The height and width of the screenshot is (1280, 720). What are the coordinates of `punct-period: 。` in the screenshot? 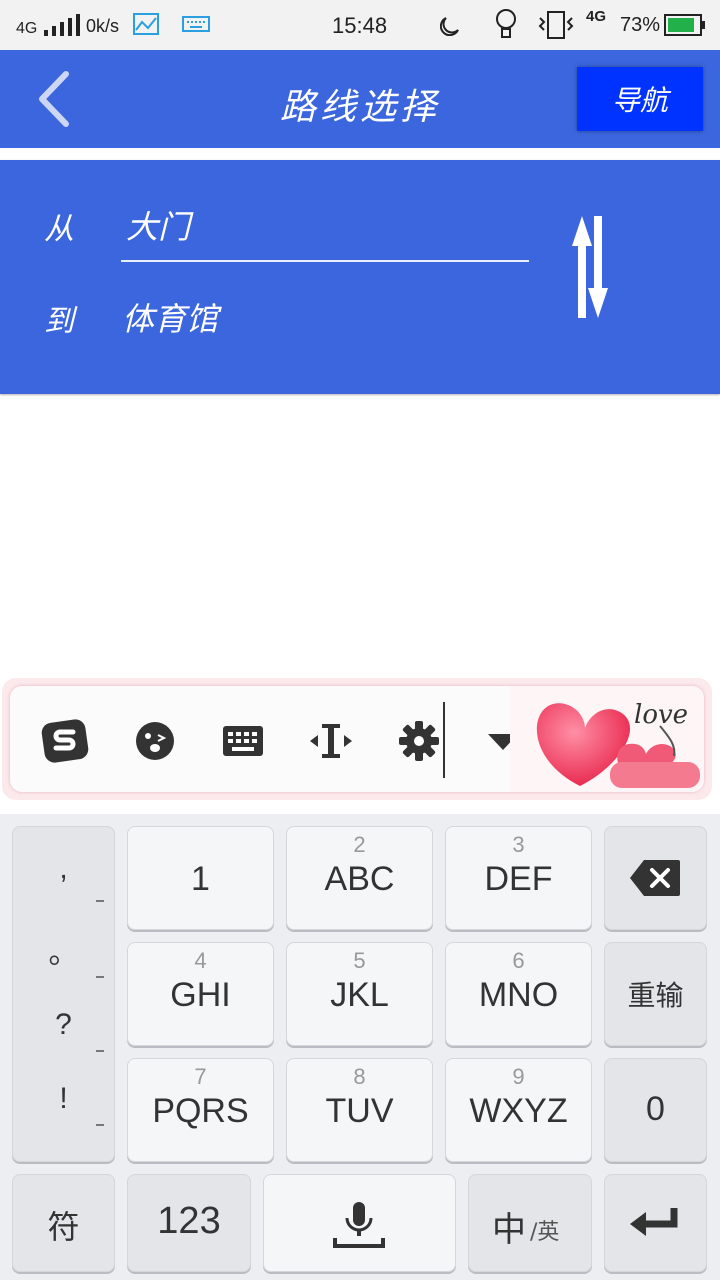 It's located at (63, 953).